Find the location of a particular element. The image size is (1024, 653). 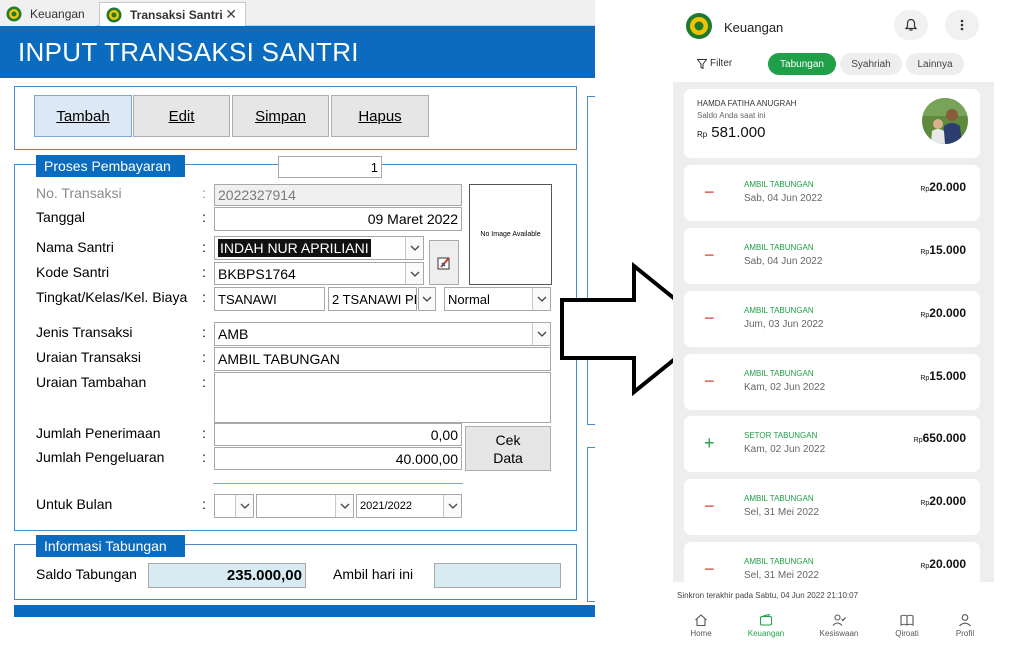

kelas-field: 2 TSANAWI PI is located at coordinates (372, 299).